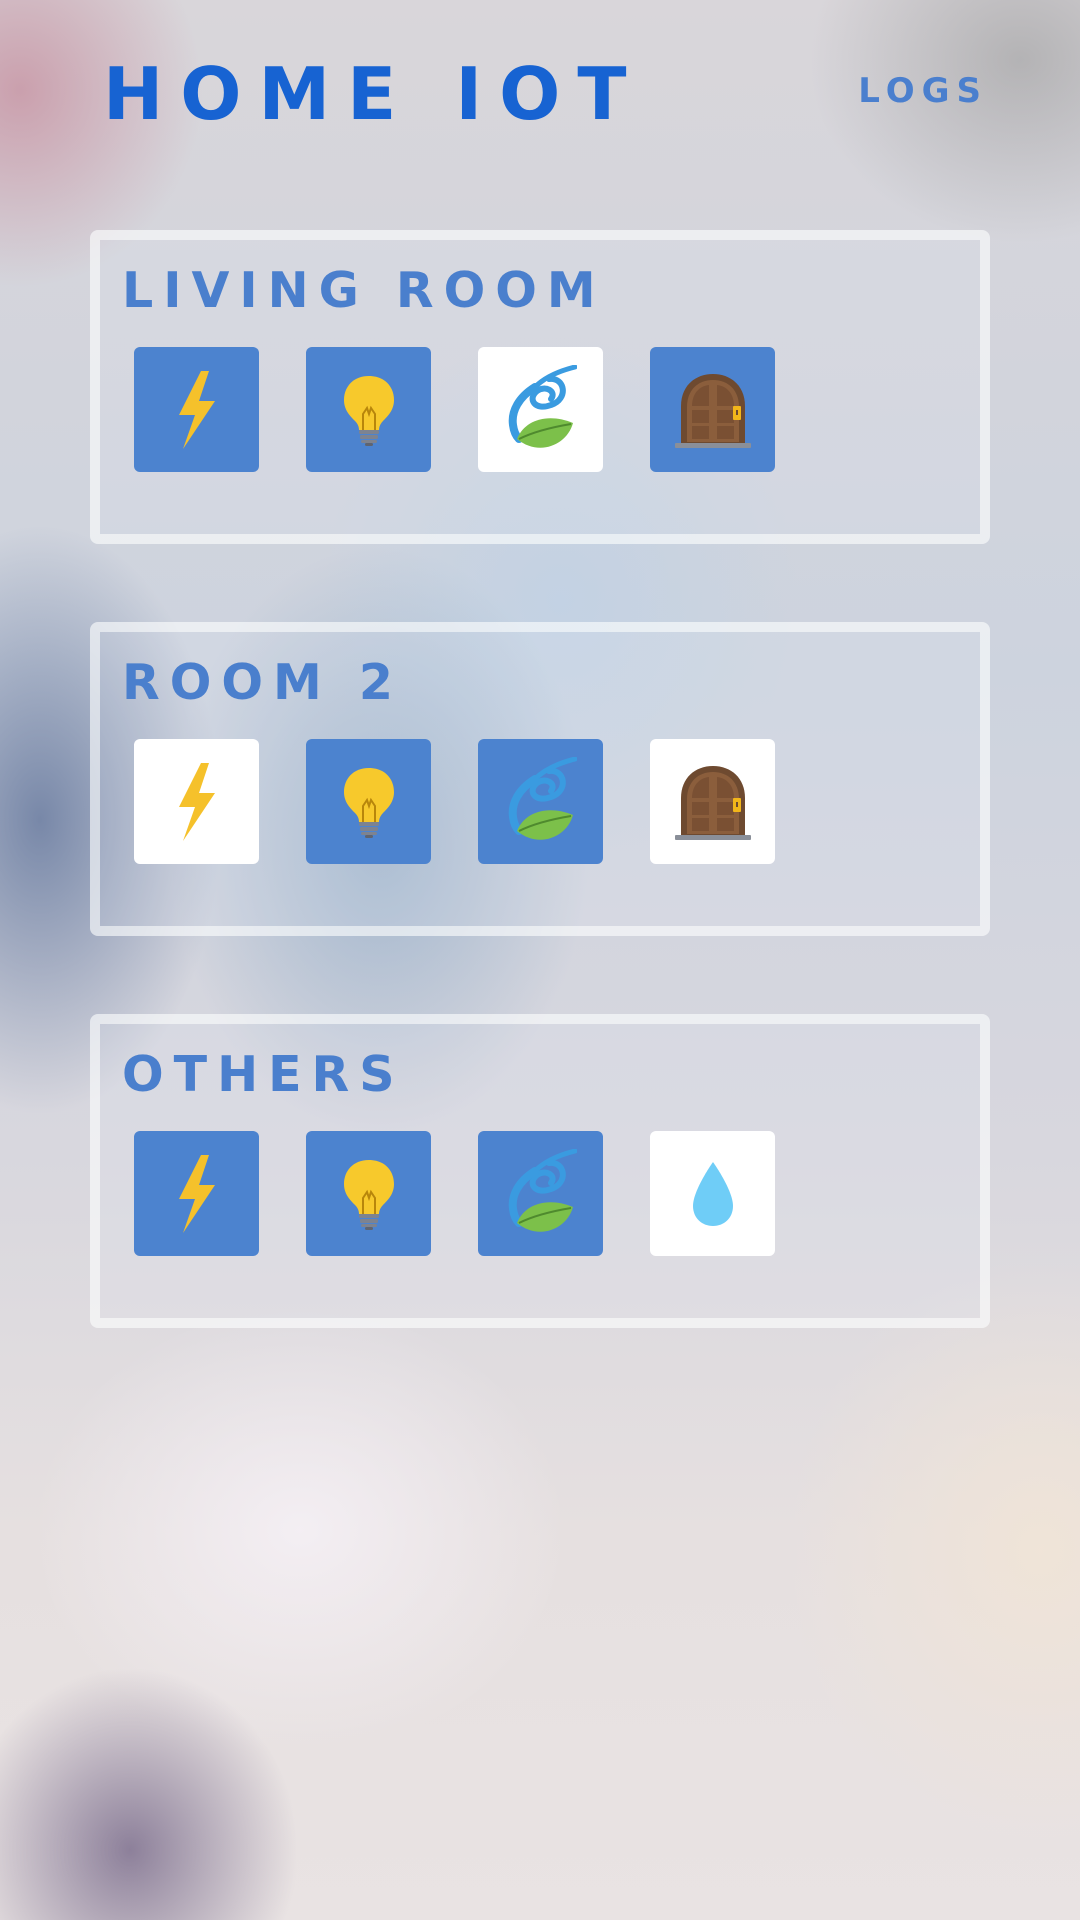  I want to click on room-title: LIVING ROOM, so click(364, 290).